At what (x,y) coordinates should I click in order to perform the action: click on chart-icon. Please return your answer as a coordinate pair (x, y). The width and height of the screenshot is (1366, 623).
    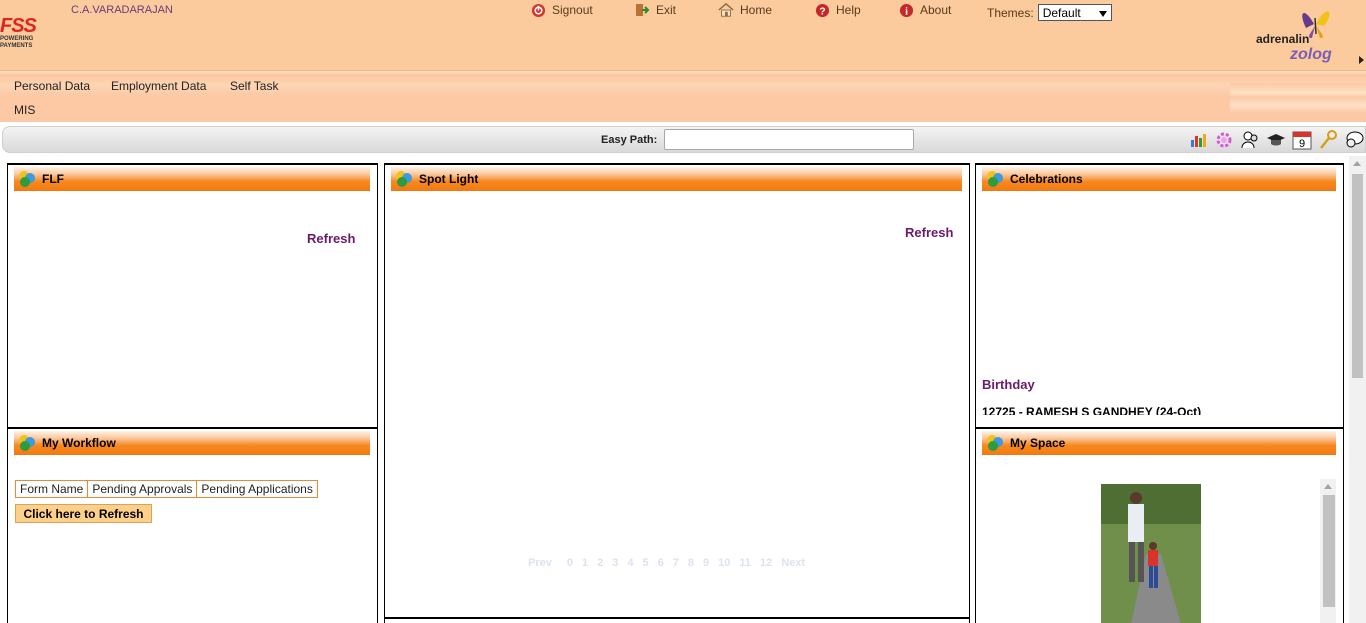
    Looking at the image, I should click on (1197, 139).